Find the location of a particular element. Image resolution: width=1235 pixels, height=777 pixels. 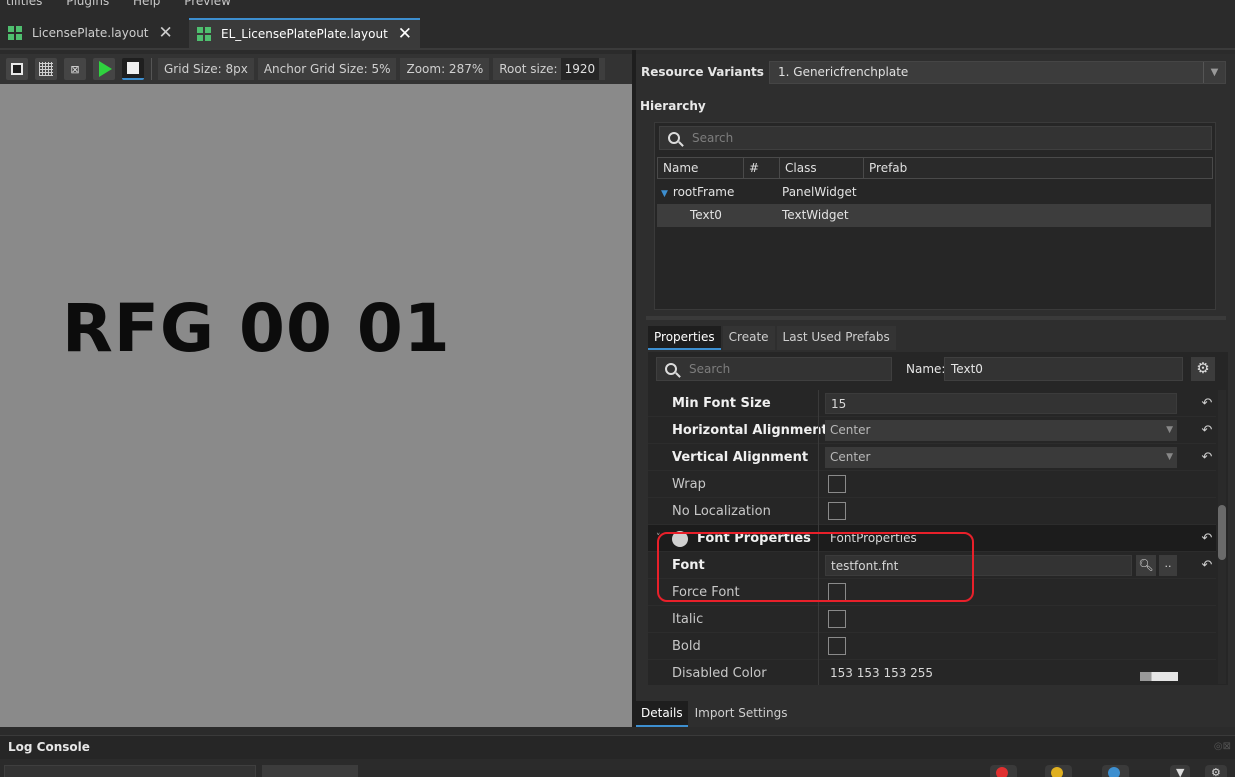

column-class: Class is located at coordinates (822, 168).